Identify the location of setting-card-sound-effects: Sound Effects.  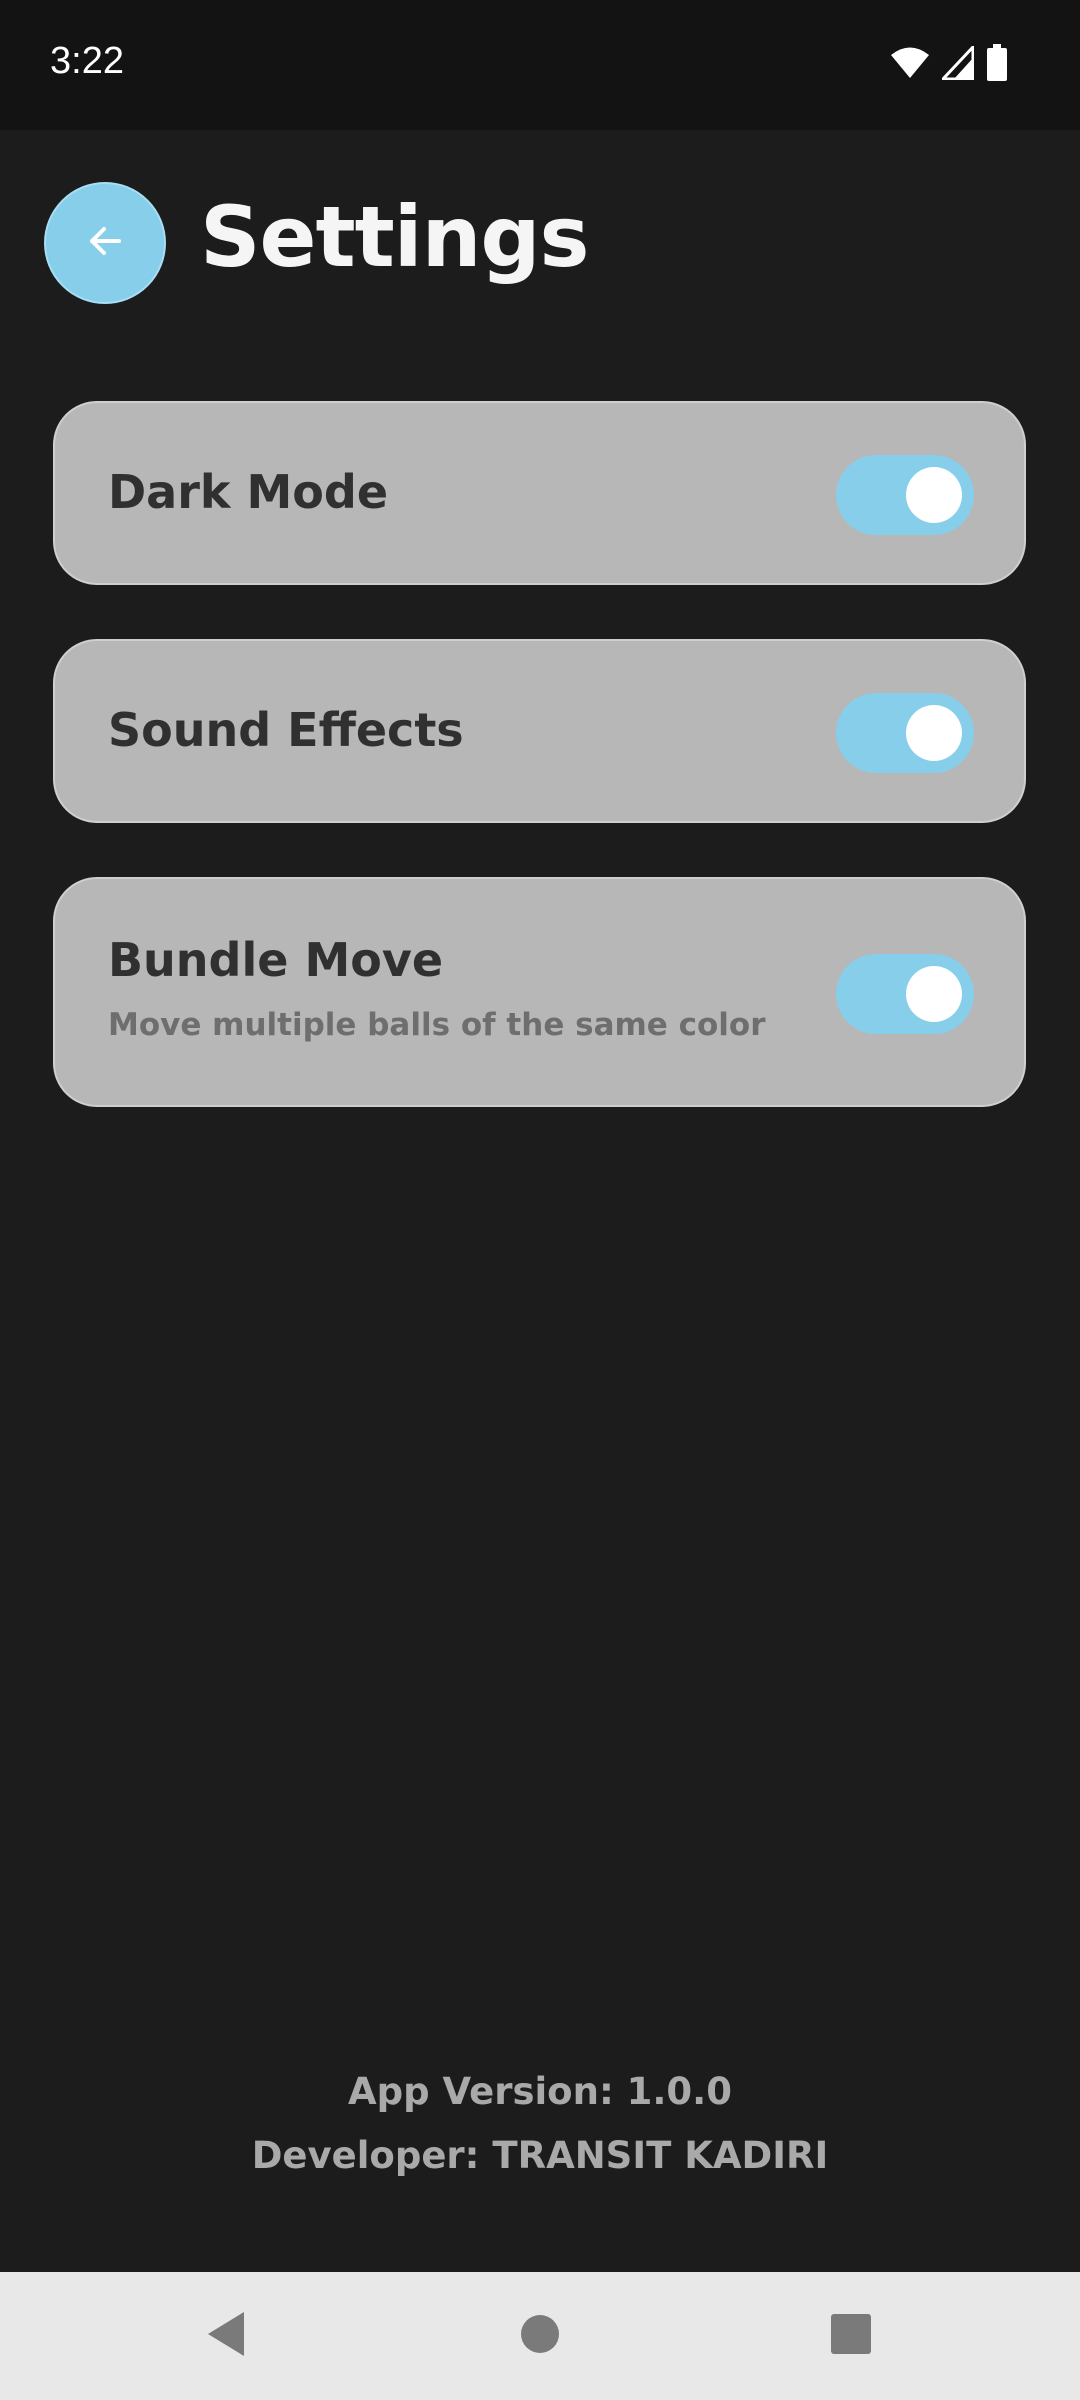
(539, 731).